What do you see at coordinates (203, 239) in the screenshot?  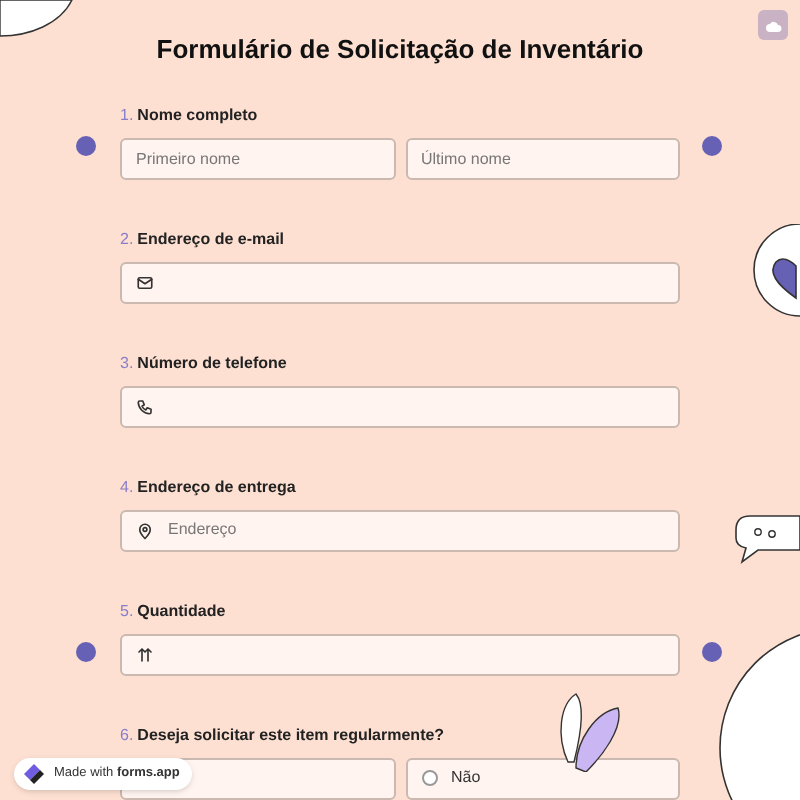 I see `question-label: 2. Endereço de e-mail` at bounding box center [203, 239].